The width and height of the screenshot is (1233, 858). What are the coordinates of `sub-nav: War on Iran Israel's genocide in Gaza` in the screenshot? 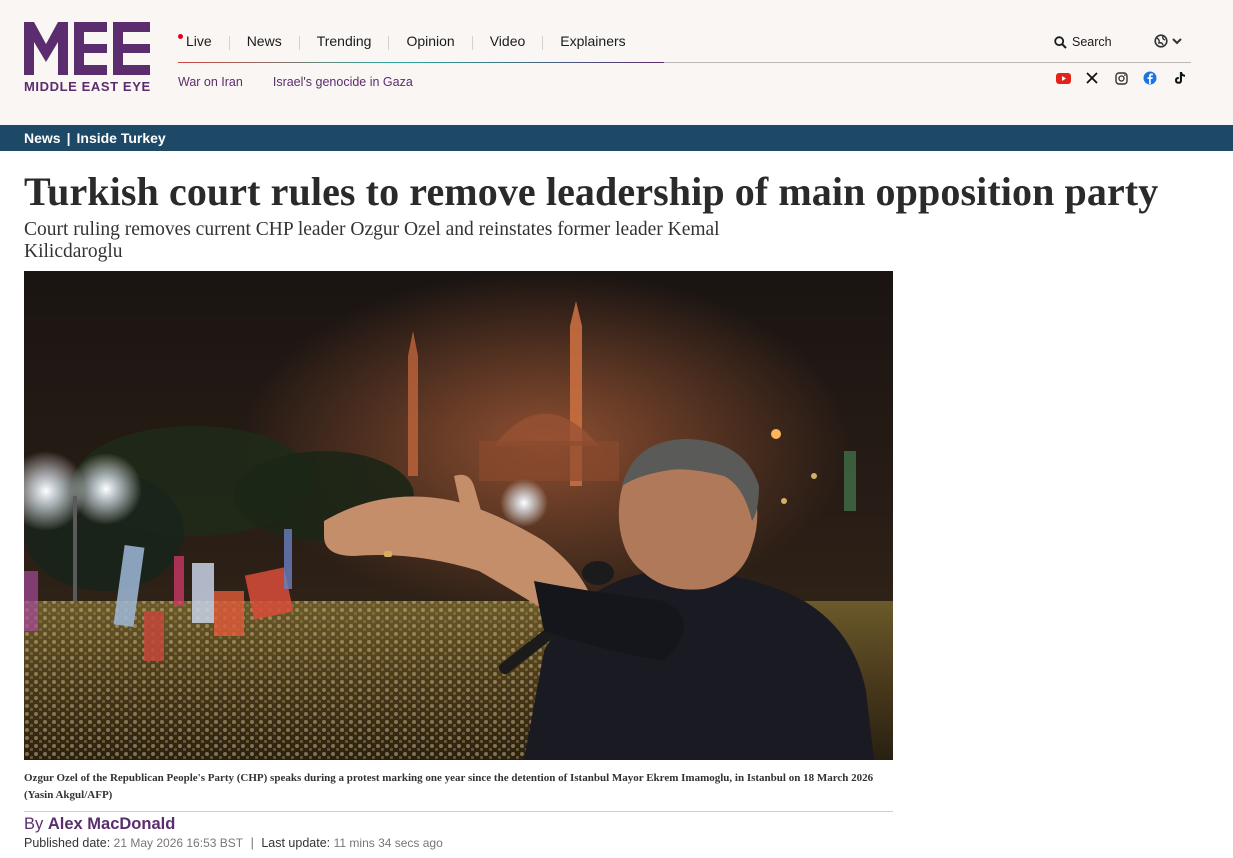 It's located at (310, 82).